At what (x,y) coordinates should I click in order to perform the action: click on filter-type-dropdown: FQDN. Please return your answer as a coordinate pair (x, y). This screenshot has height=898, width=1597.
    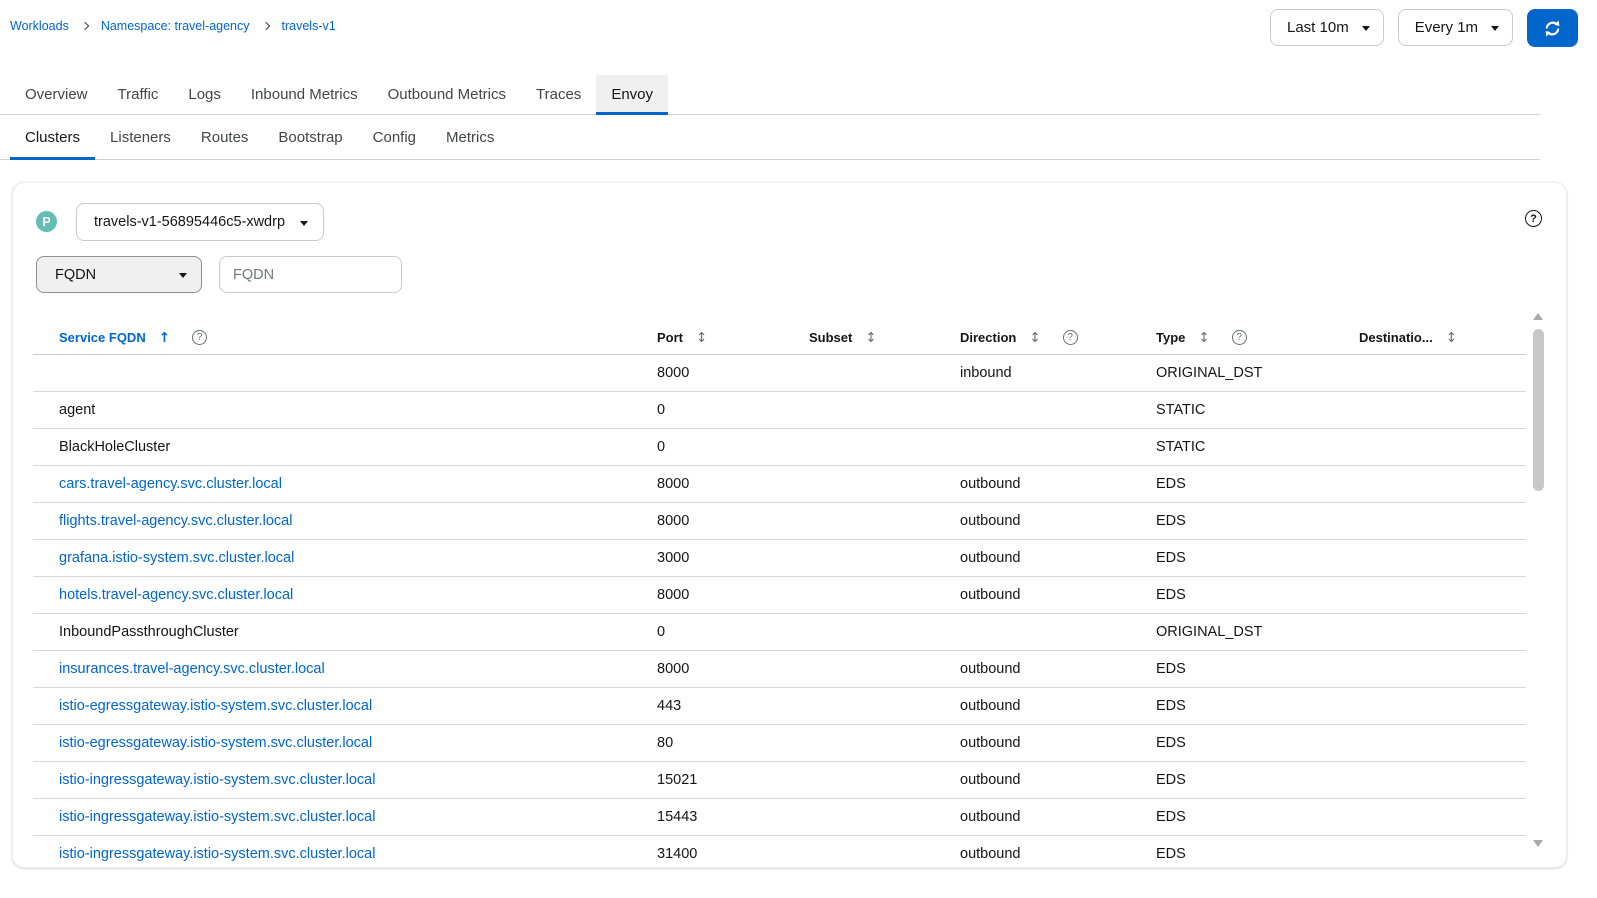
    Looking at the image, I should click on (119, 274).